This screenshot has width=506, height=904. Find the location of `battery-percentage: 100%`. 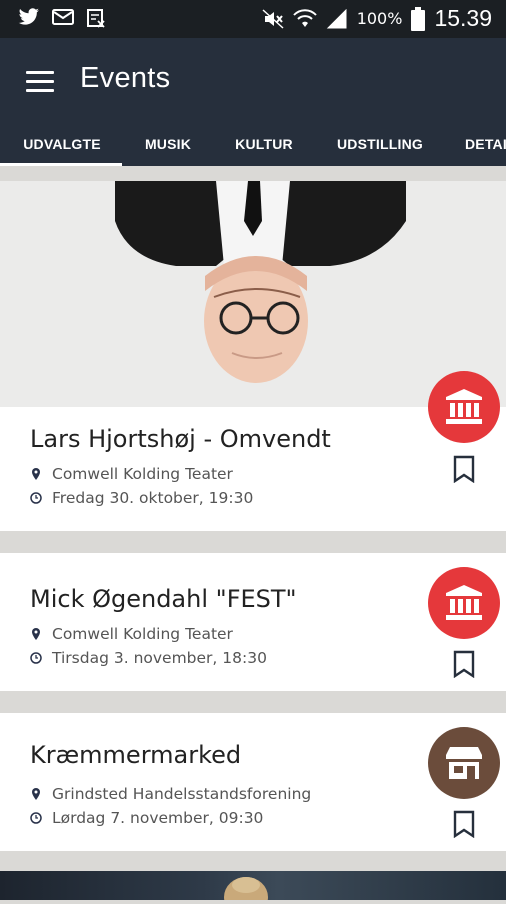

battery-percentage: 100% is located at coordinates (379, 18).